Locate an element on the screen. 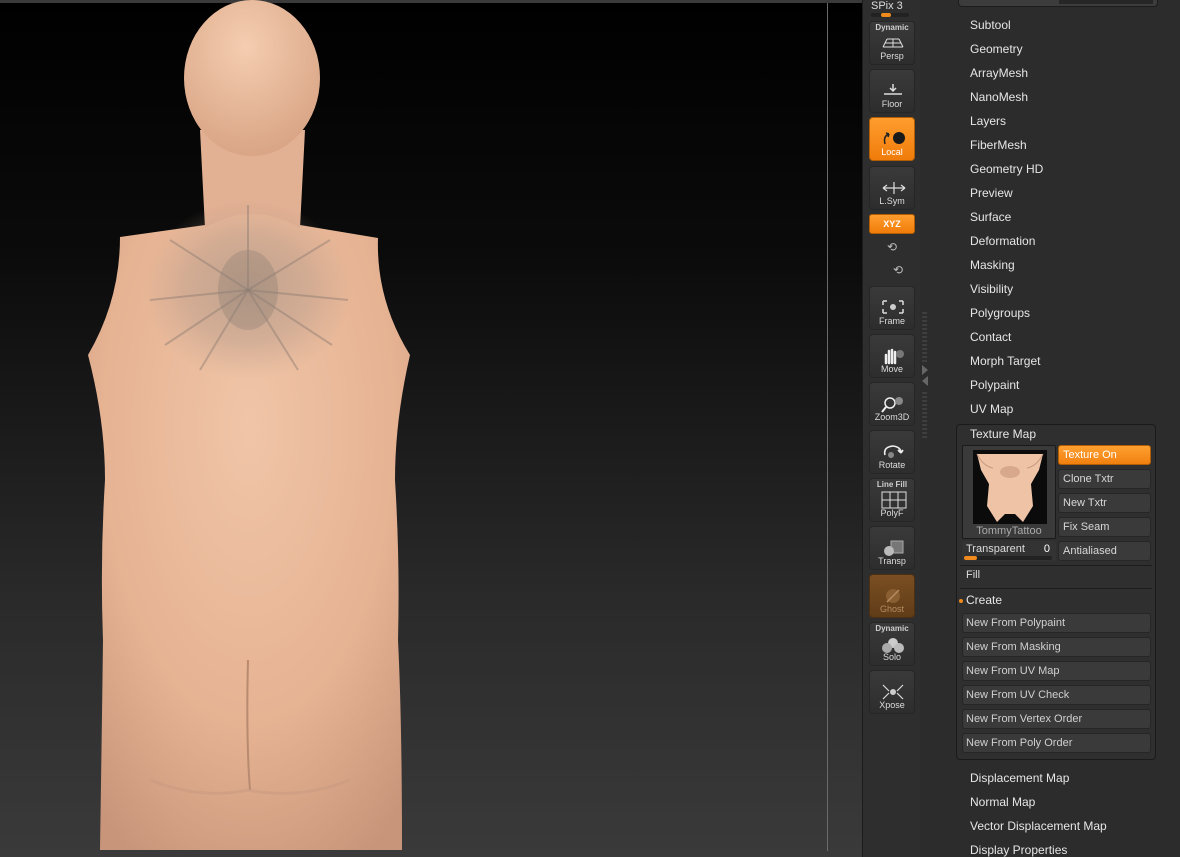 This screenshot has width=1180, height=857. clone-txtr-button: Clone Txtr is located at coordinates (1104, 479).